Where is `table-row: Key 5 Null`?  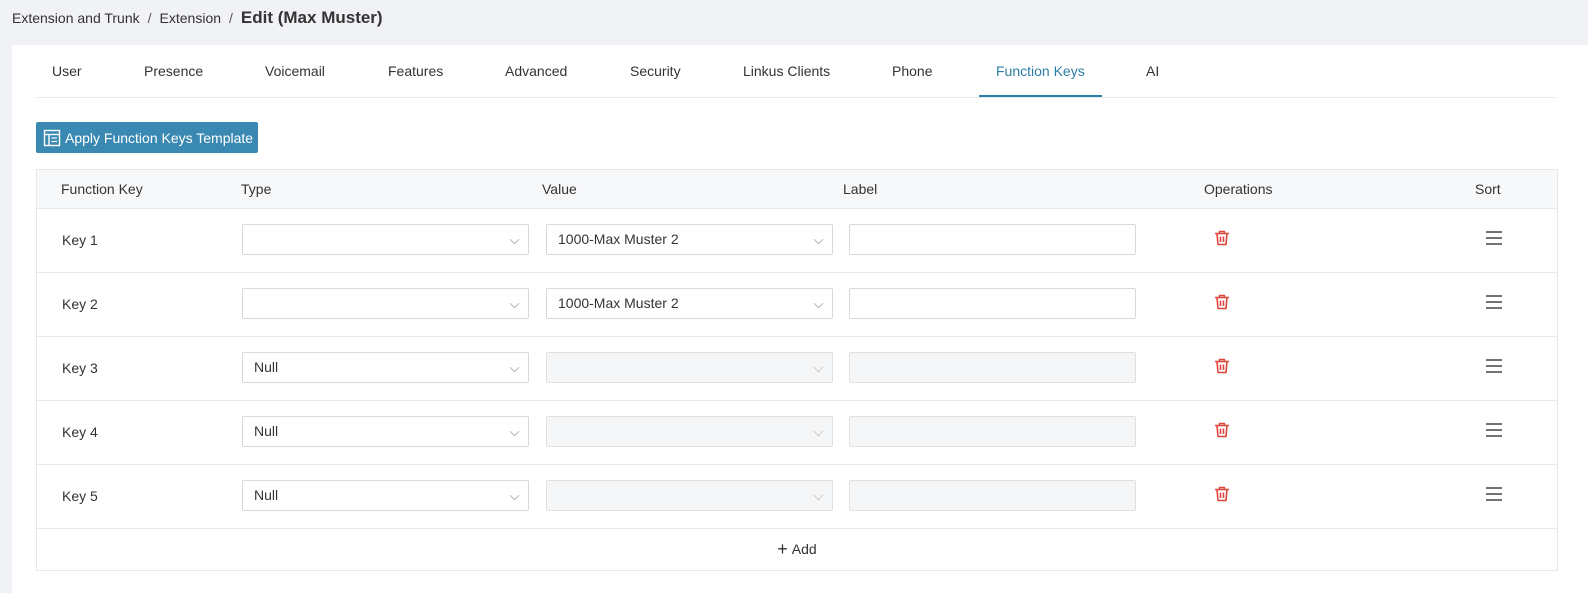 table-row: Key 5 Null is located at coordinates (797, 496).